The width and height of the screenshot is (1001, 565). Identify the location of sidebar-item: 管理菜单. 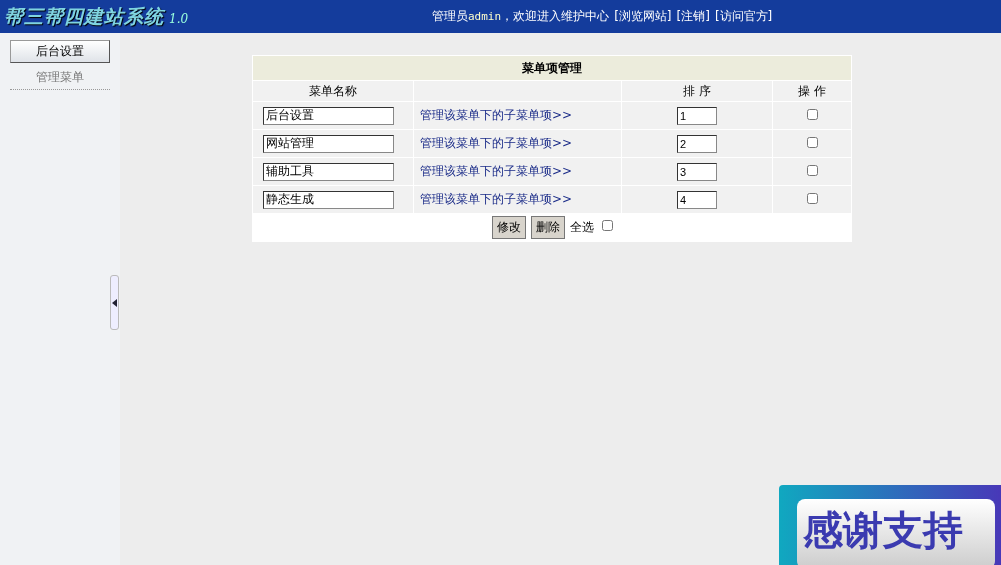
(60, 79).